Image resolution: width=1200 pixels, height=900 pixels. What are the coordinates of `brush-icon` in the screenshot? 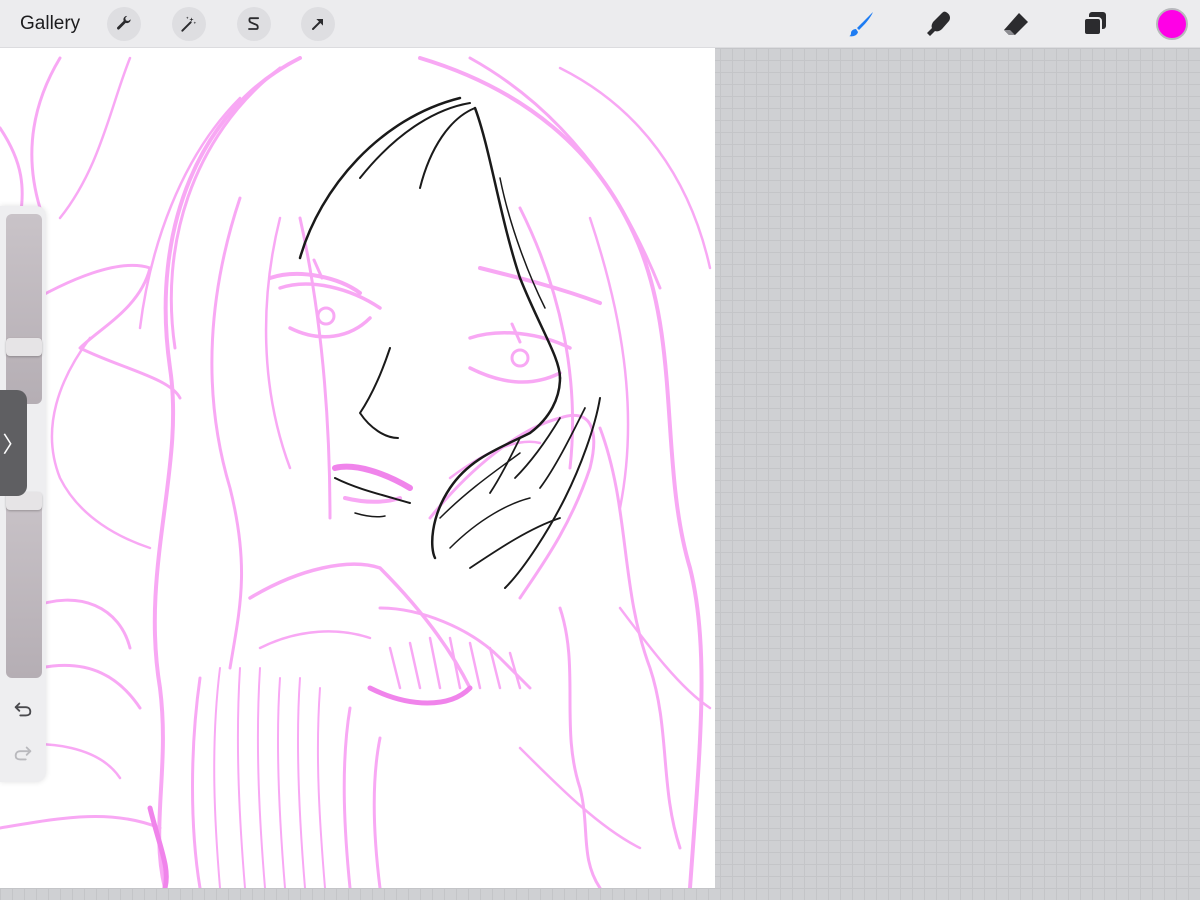 It's located at (861, 24).